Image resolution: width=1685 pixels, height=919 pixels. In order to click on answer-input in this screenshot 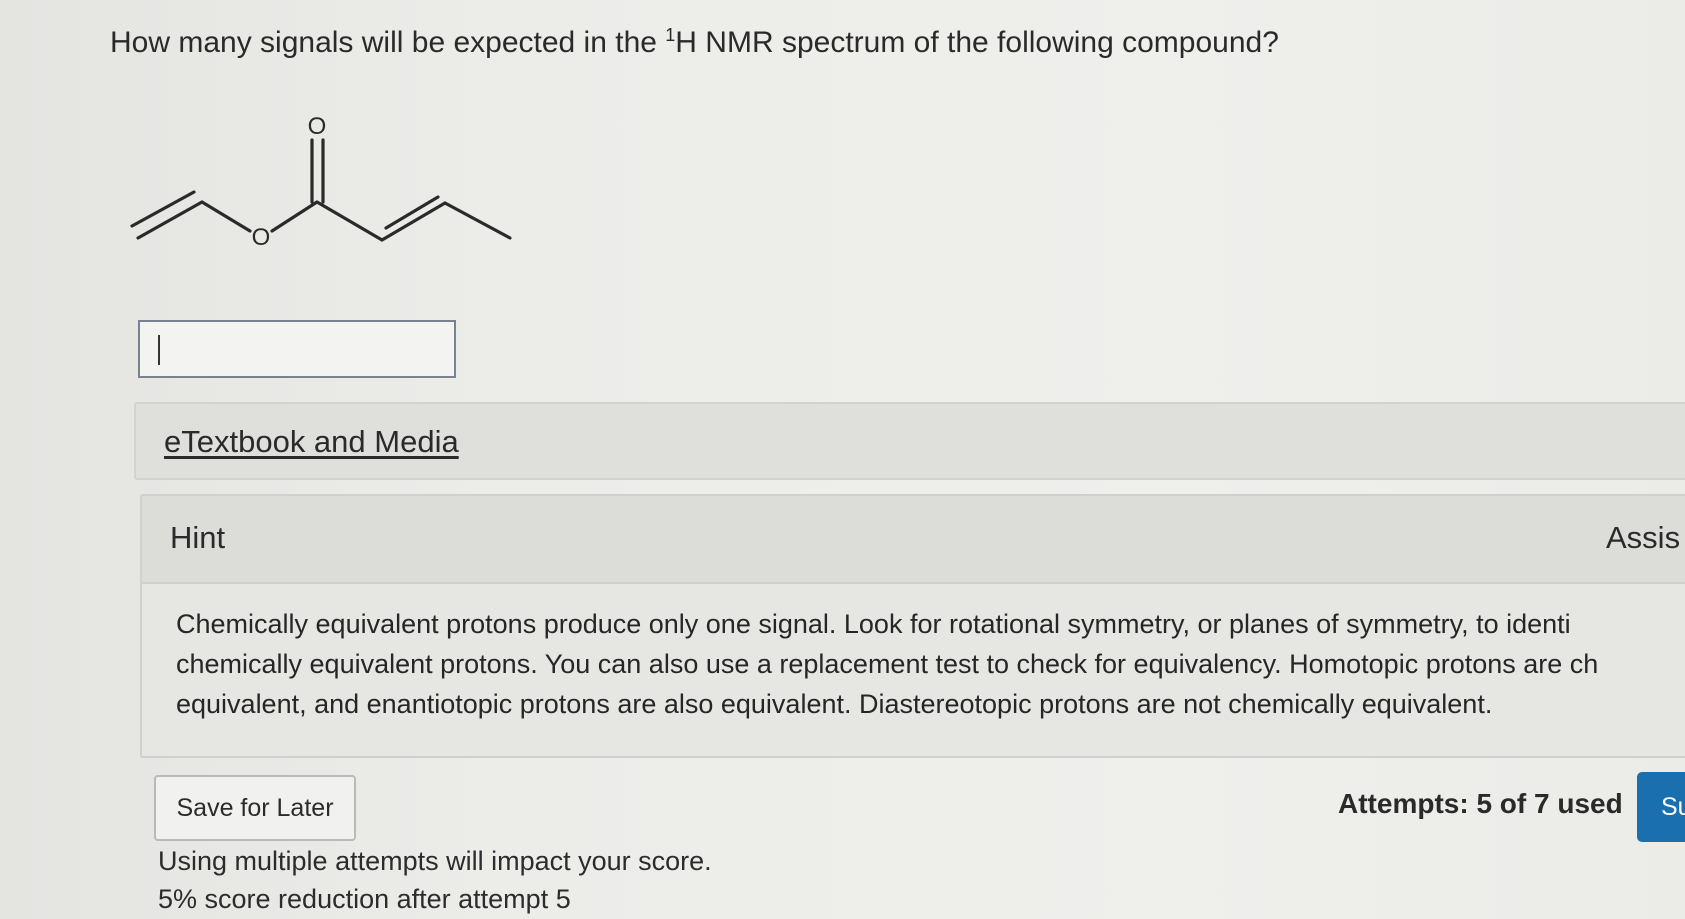, I will do `click(297, 349)`.